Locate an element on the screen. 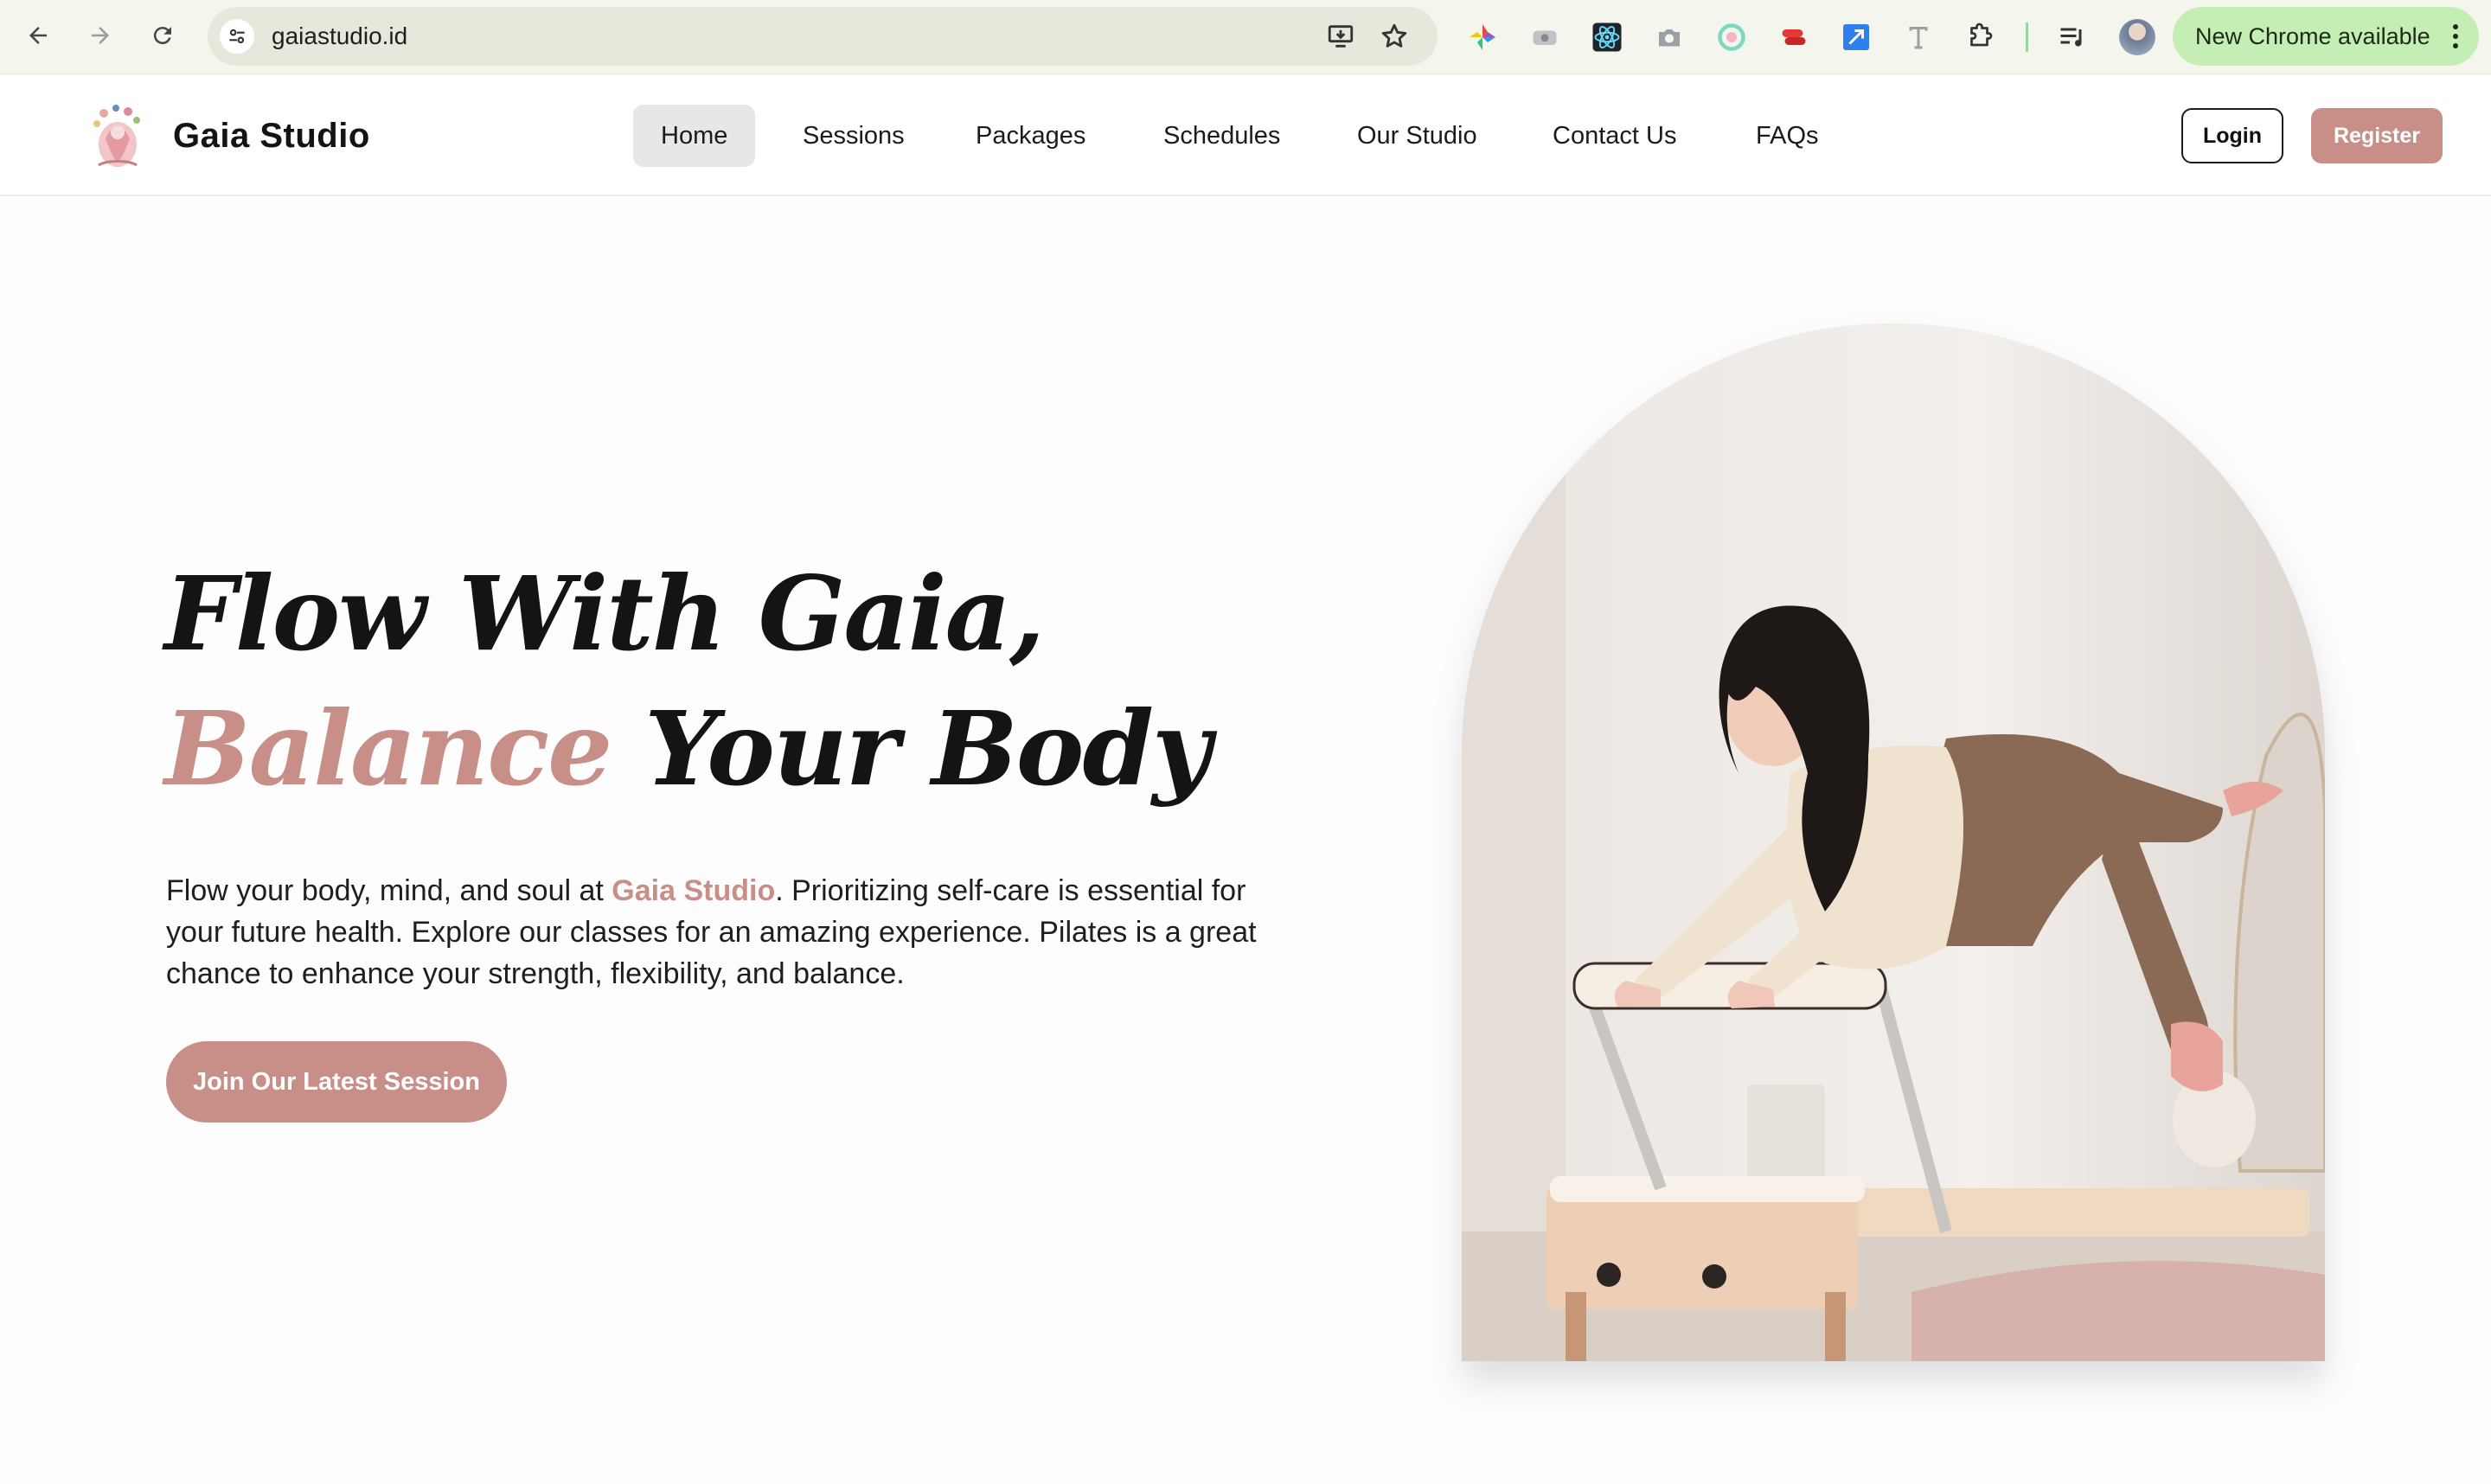 The height and width of the screenshot is (1484, 2491). browser-toolbar: gaiastudio.id New Chrome available is located at coordinates (1246, 37).